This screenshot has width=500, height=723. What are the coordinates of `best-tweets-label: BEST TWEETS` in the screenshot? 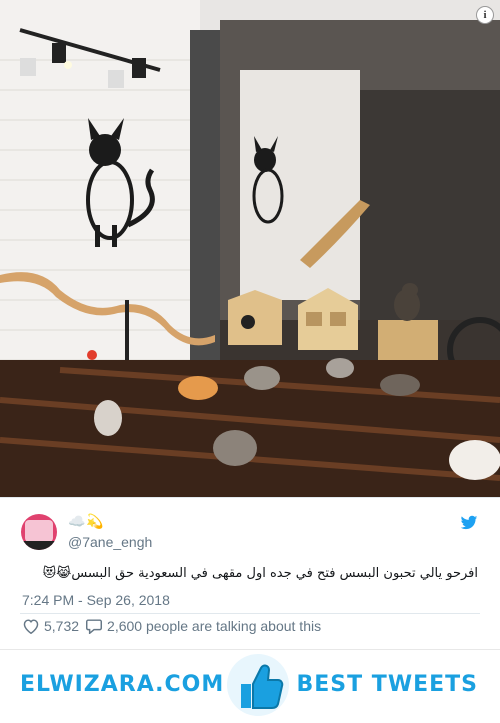 It's located at (387, 684).